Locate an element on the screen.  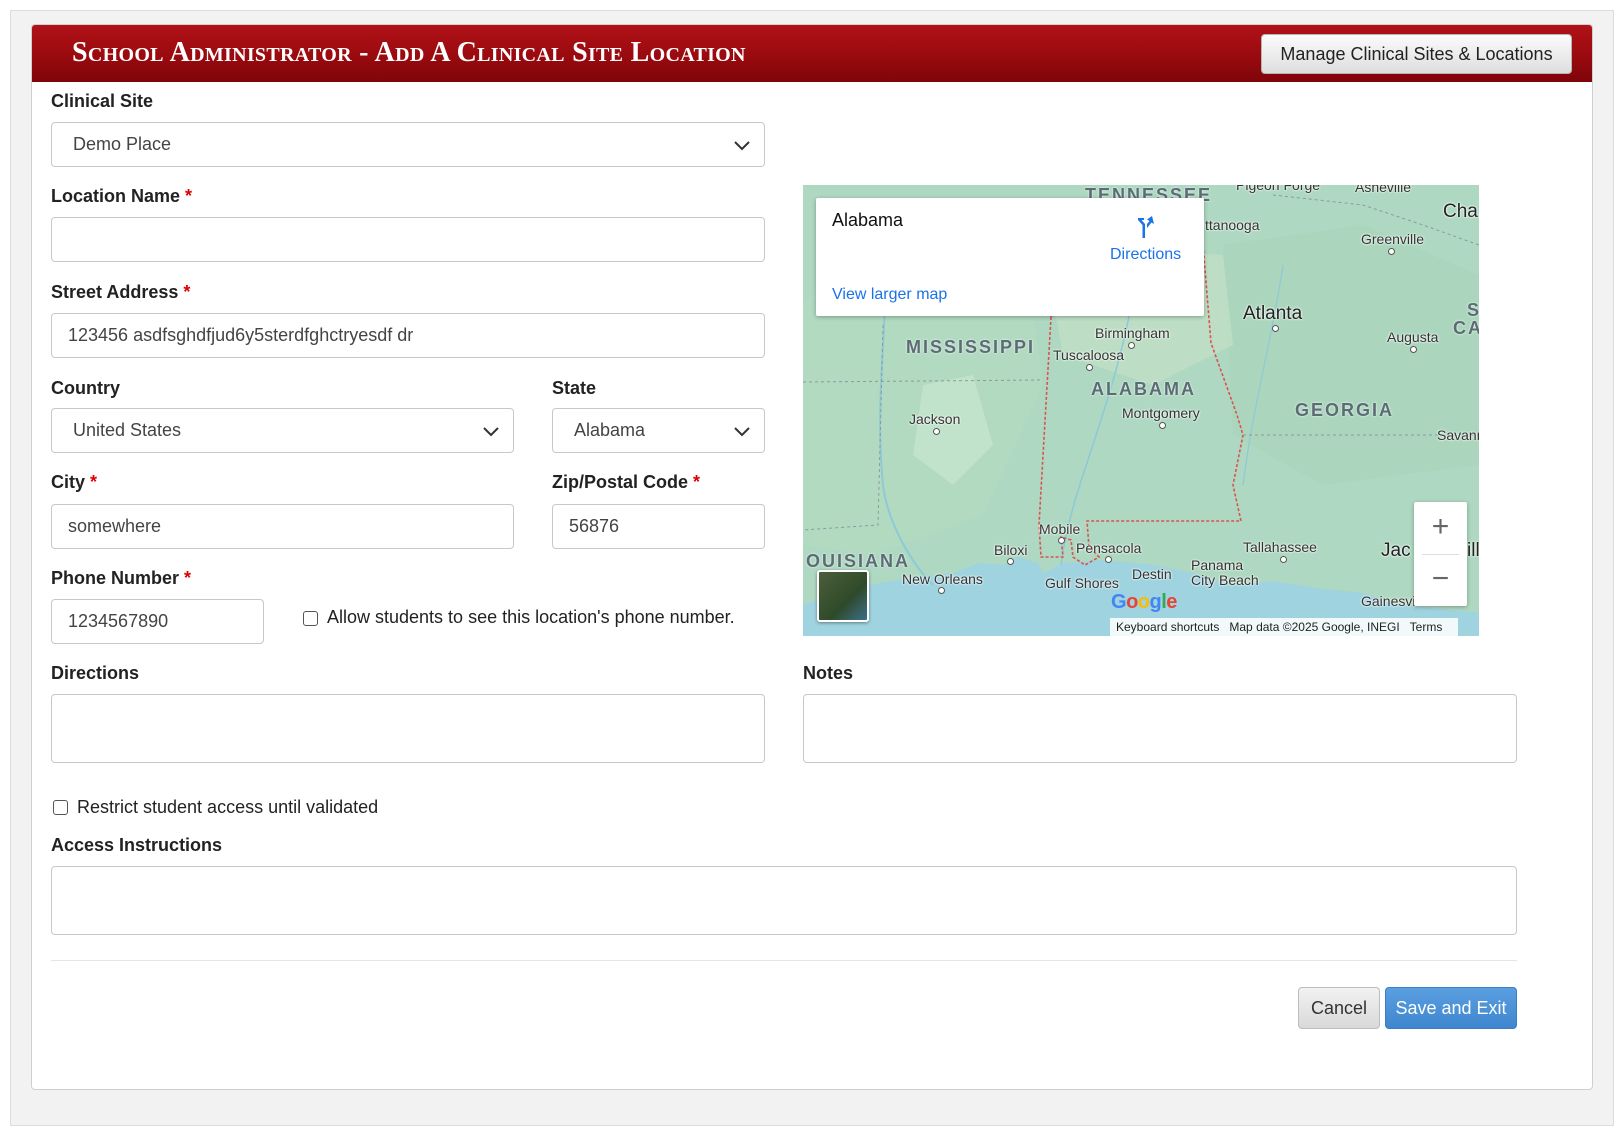
country-value: United States is located at coordinates (127, 430).